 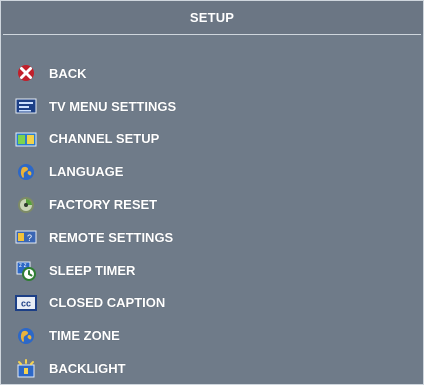 What do you see at coordinates (103, 205) in the screenshot?
I see `menu-item-label: FACTORY RESET` at bounding box center [103, 205].